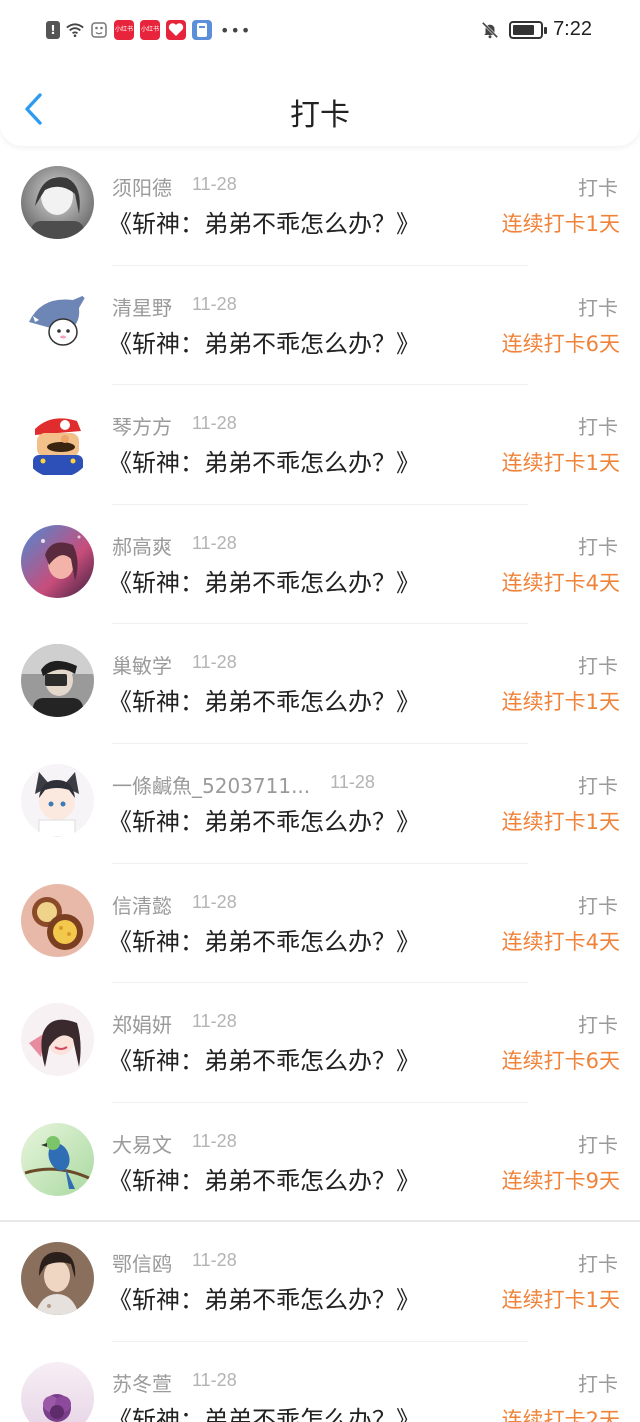 The height and width of the screenshot is (1422, 640). Describe the element at coordinates (236, 30) in the screenshot. I see `more-notifications-icon: •••` at that location.